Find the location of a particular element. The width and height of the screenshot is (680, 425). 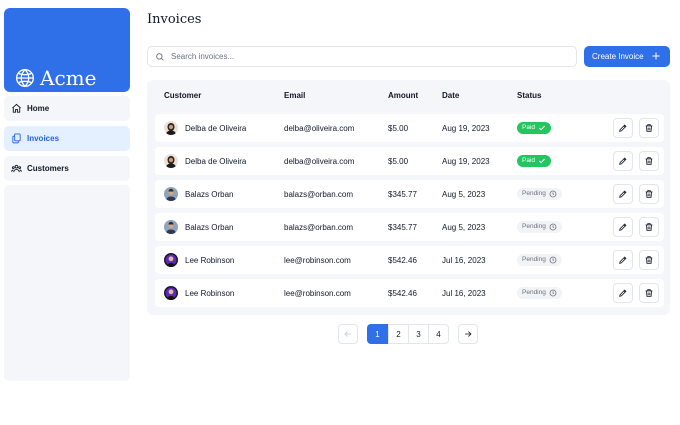

home-icon is located at coordinates (16, 108).